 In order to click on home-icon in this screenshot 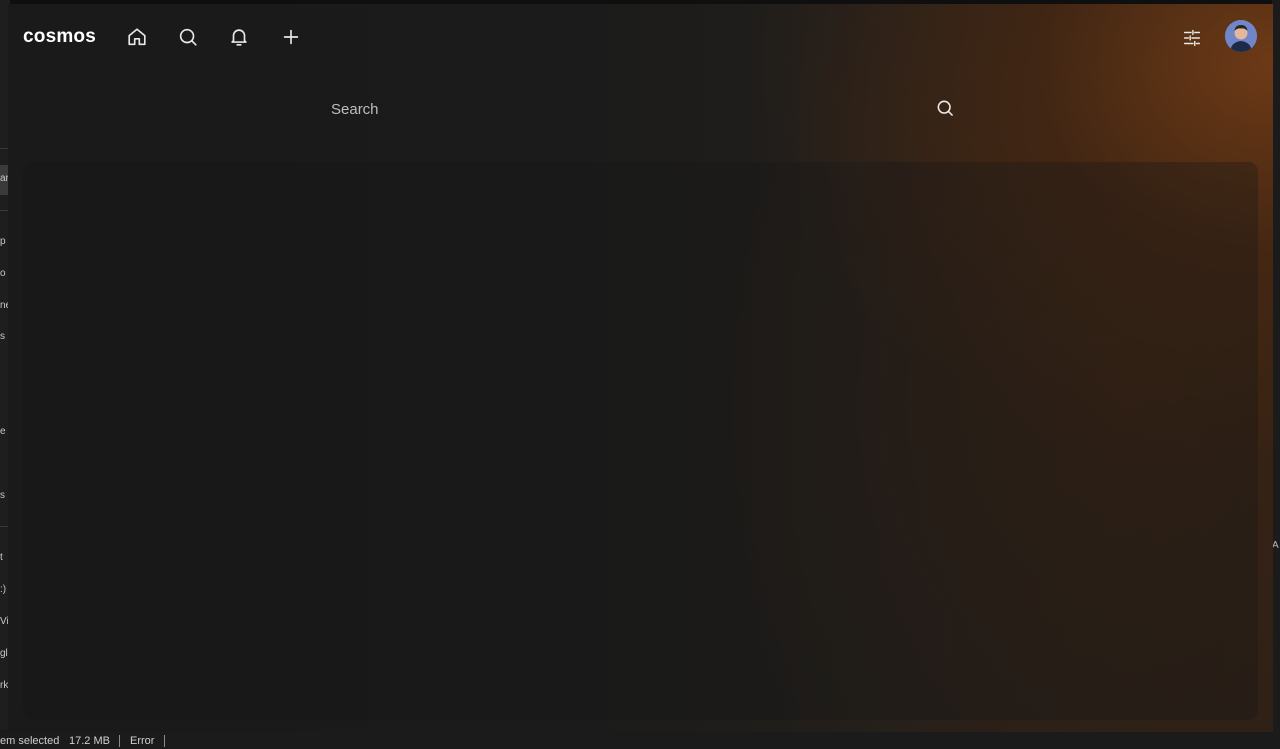, I will do `click(137, 37)`.